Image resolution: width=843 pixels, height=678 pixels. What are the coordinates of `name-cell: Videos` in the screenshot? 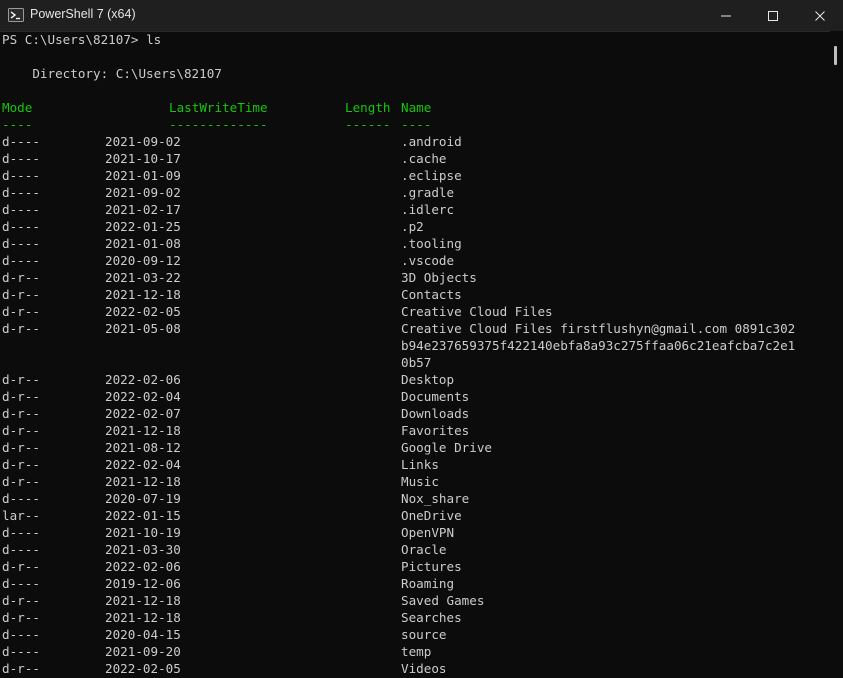 It's located at (424, 668).